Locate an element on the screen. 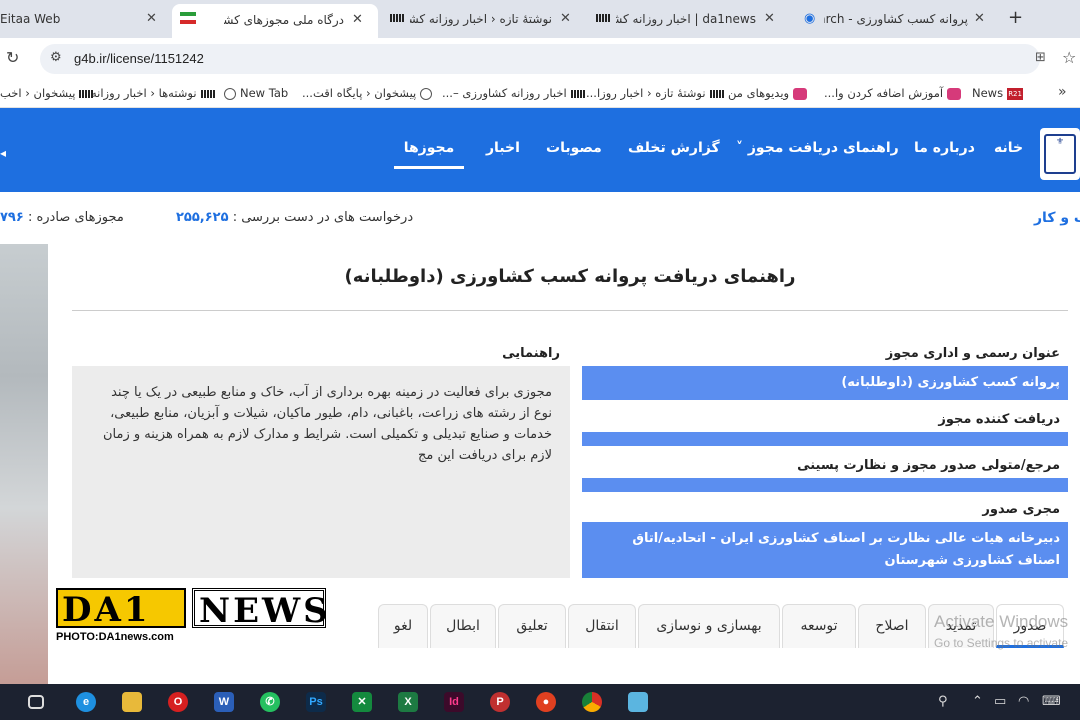 The height and width of the screenshot is (720, 1080). background-image-strip is located at coordinates (24, 464).